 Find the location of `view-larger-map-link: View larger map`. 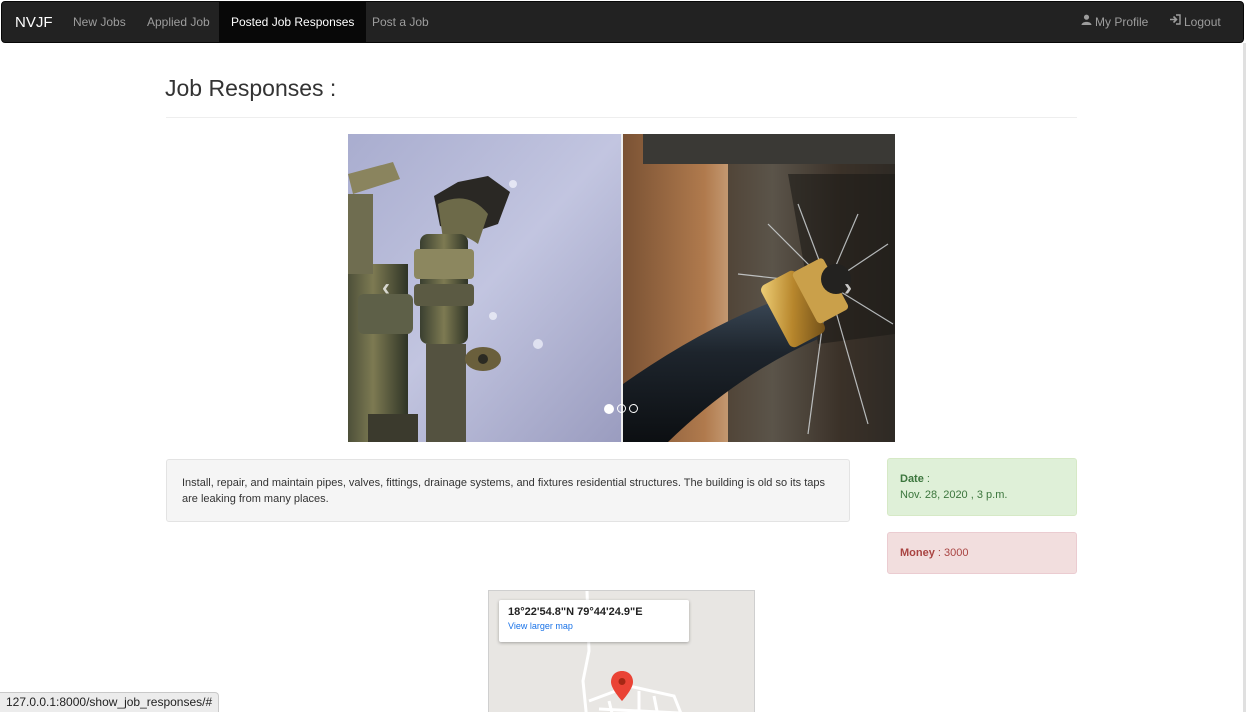

view-larger-map-link: View larger map is located at coordinates (594, 626).